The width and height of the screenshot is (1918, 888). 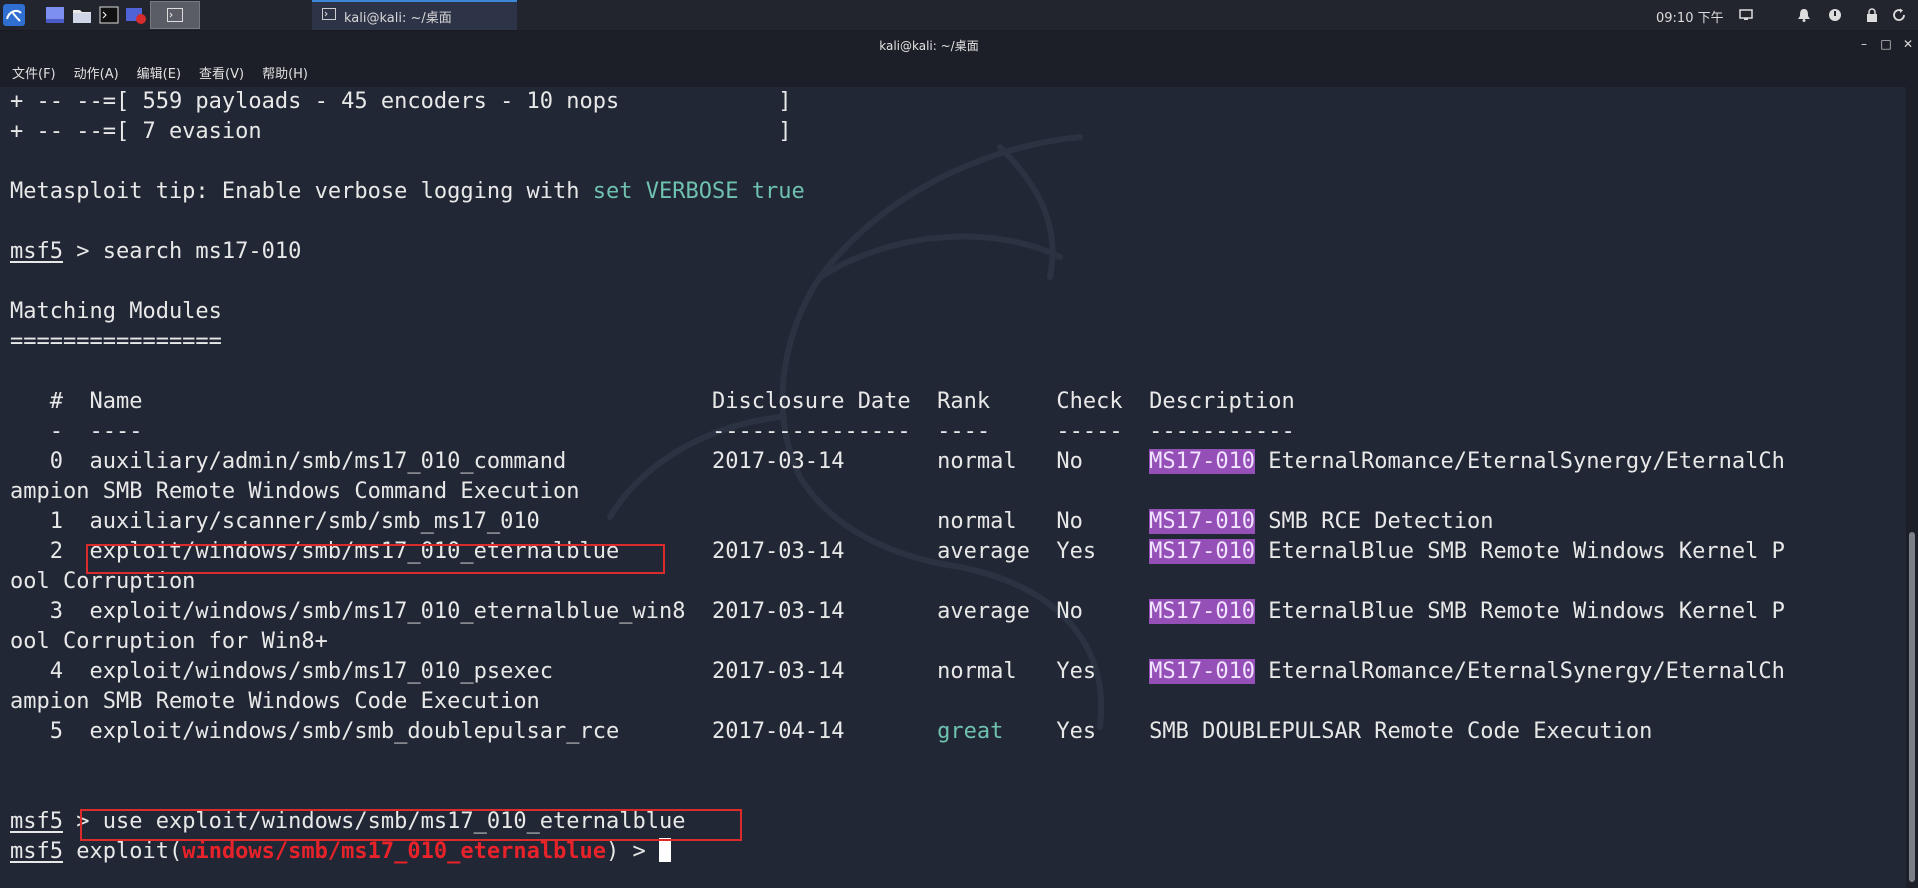 What do you see at coordinates (1912, 487) in the screenshot?
I see `scrollbar` at bounding box center [1912, 487].